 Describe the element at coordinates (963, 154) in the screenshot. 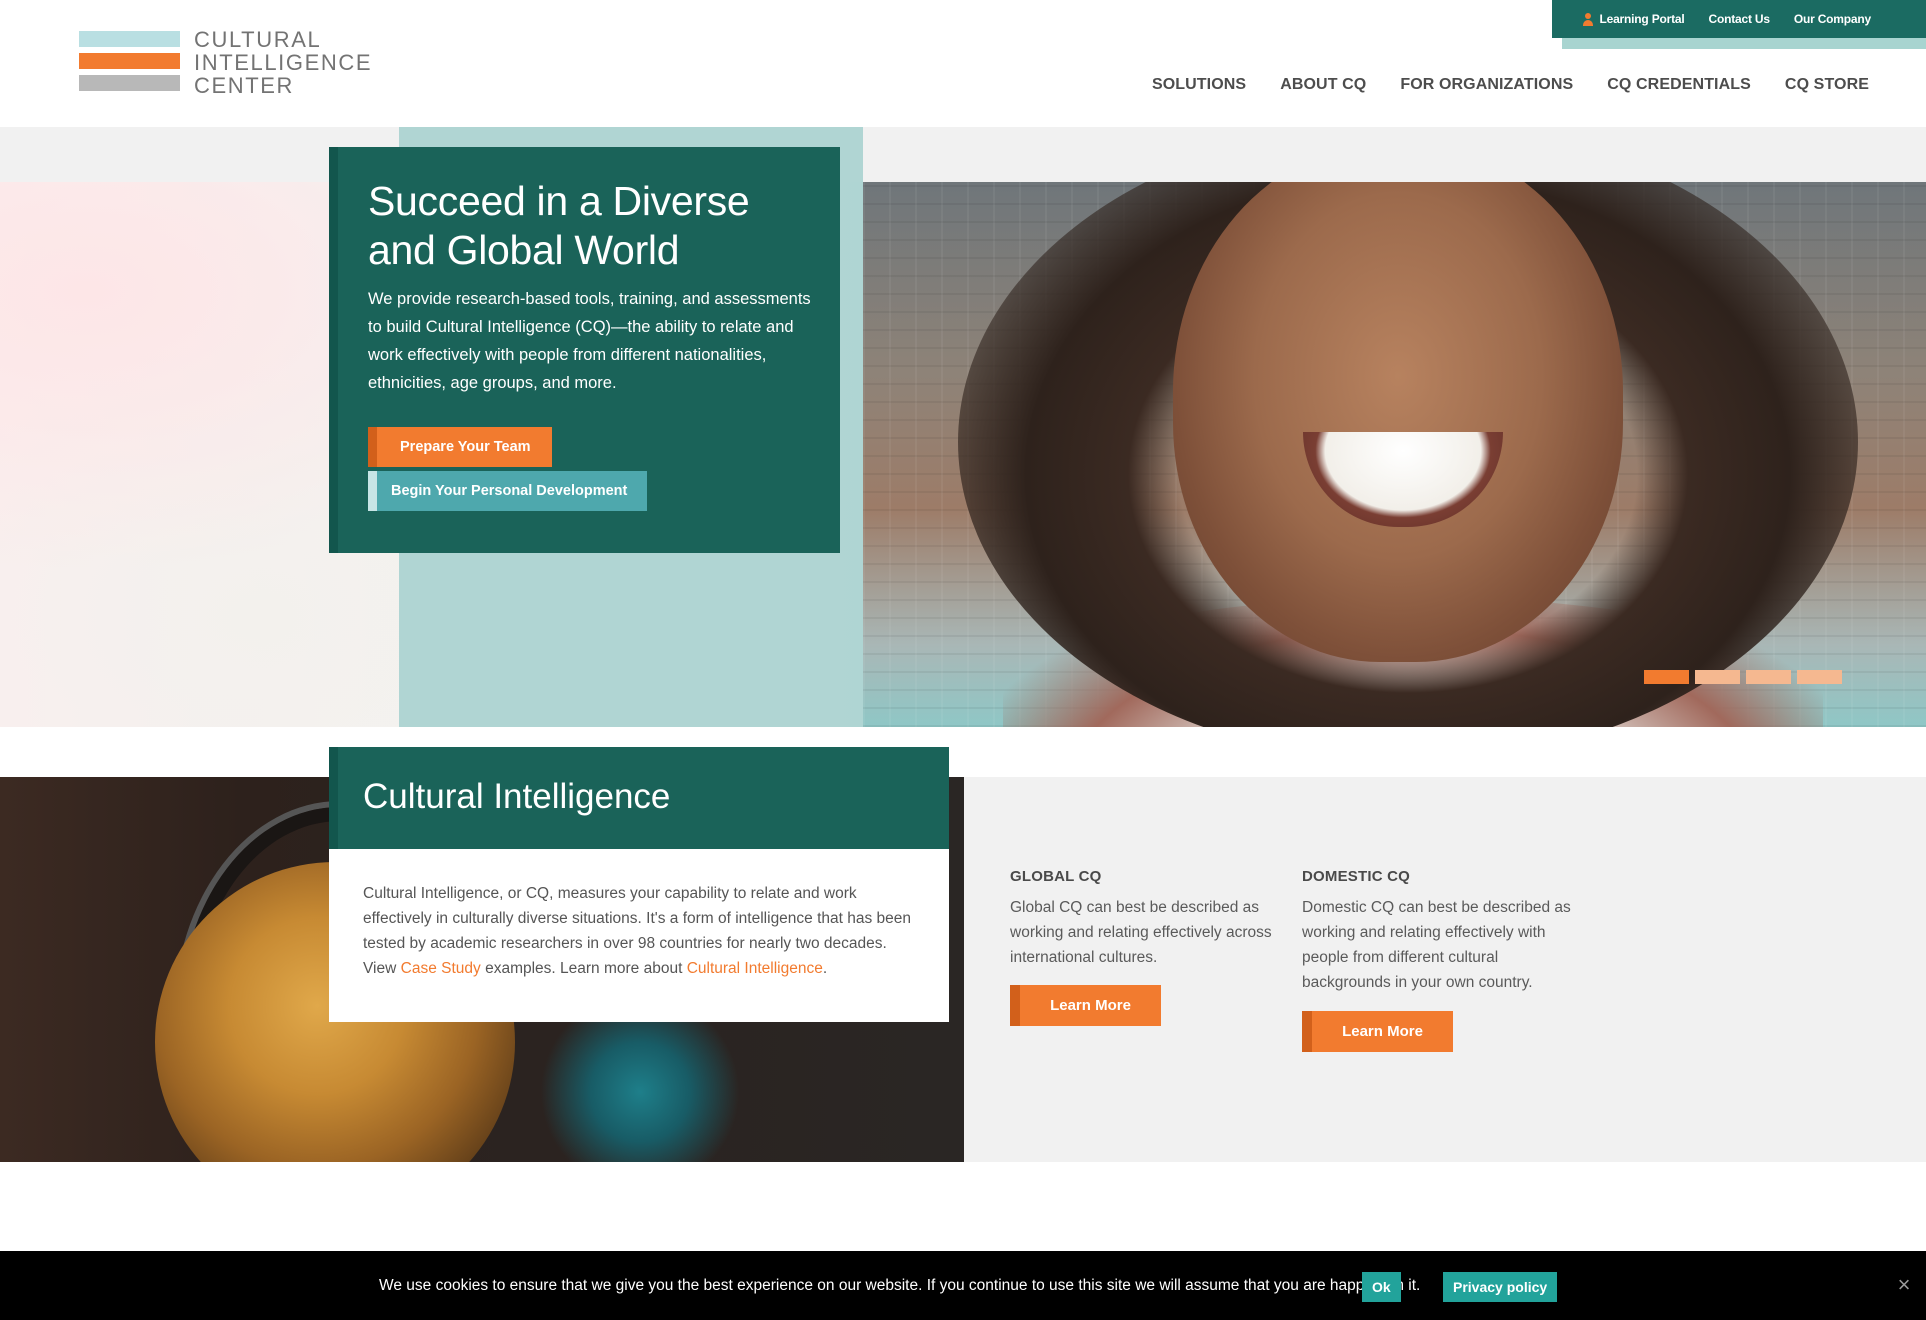

I see `hero-top-strip` at that location.